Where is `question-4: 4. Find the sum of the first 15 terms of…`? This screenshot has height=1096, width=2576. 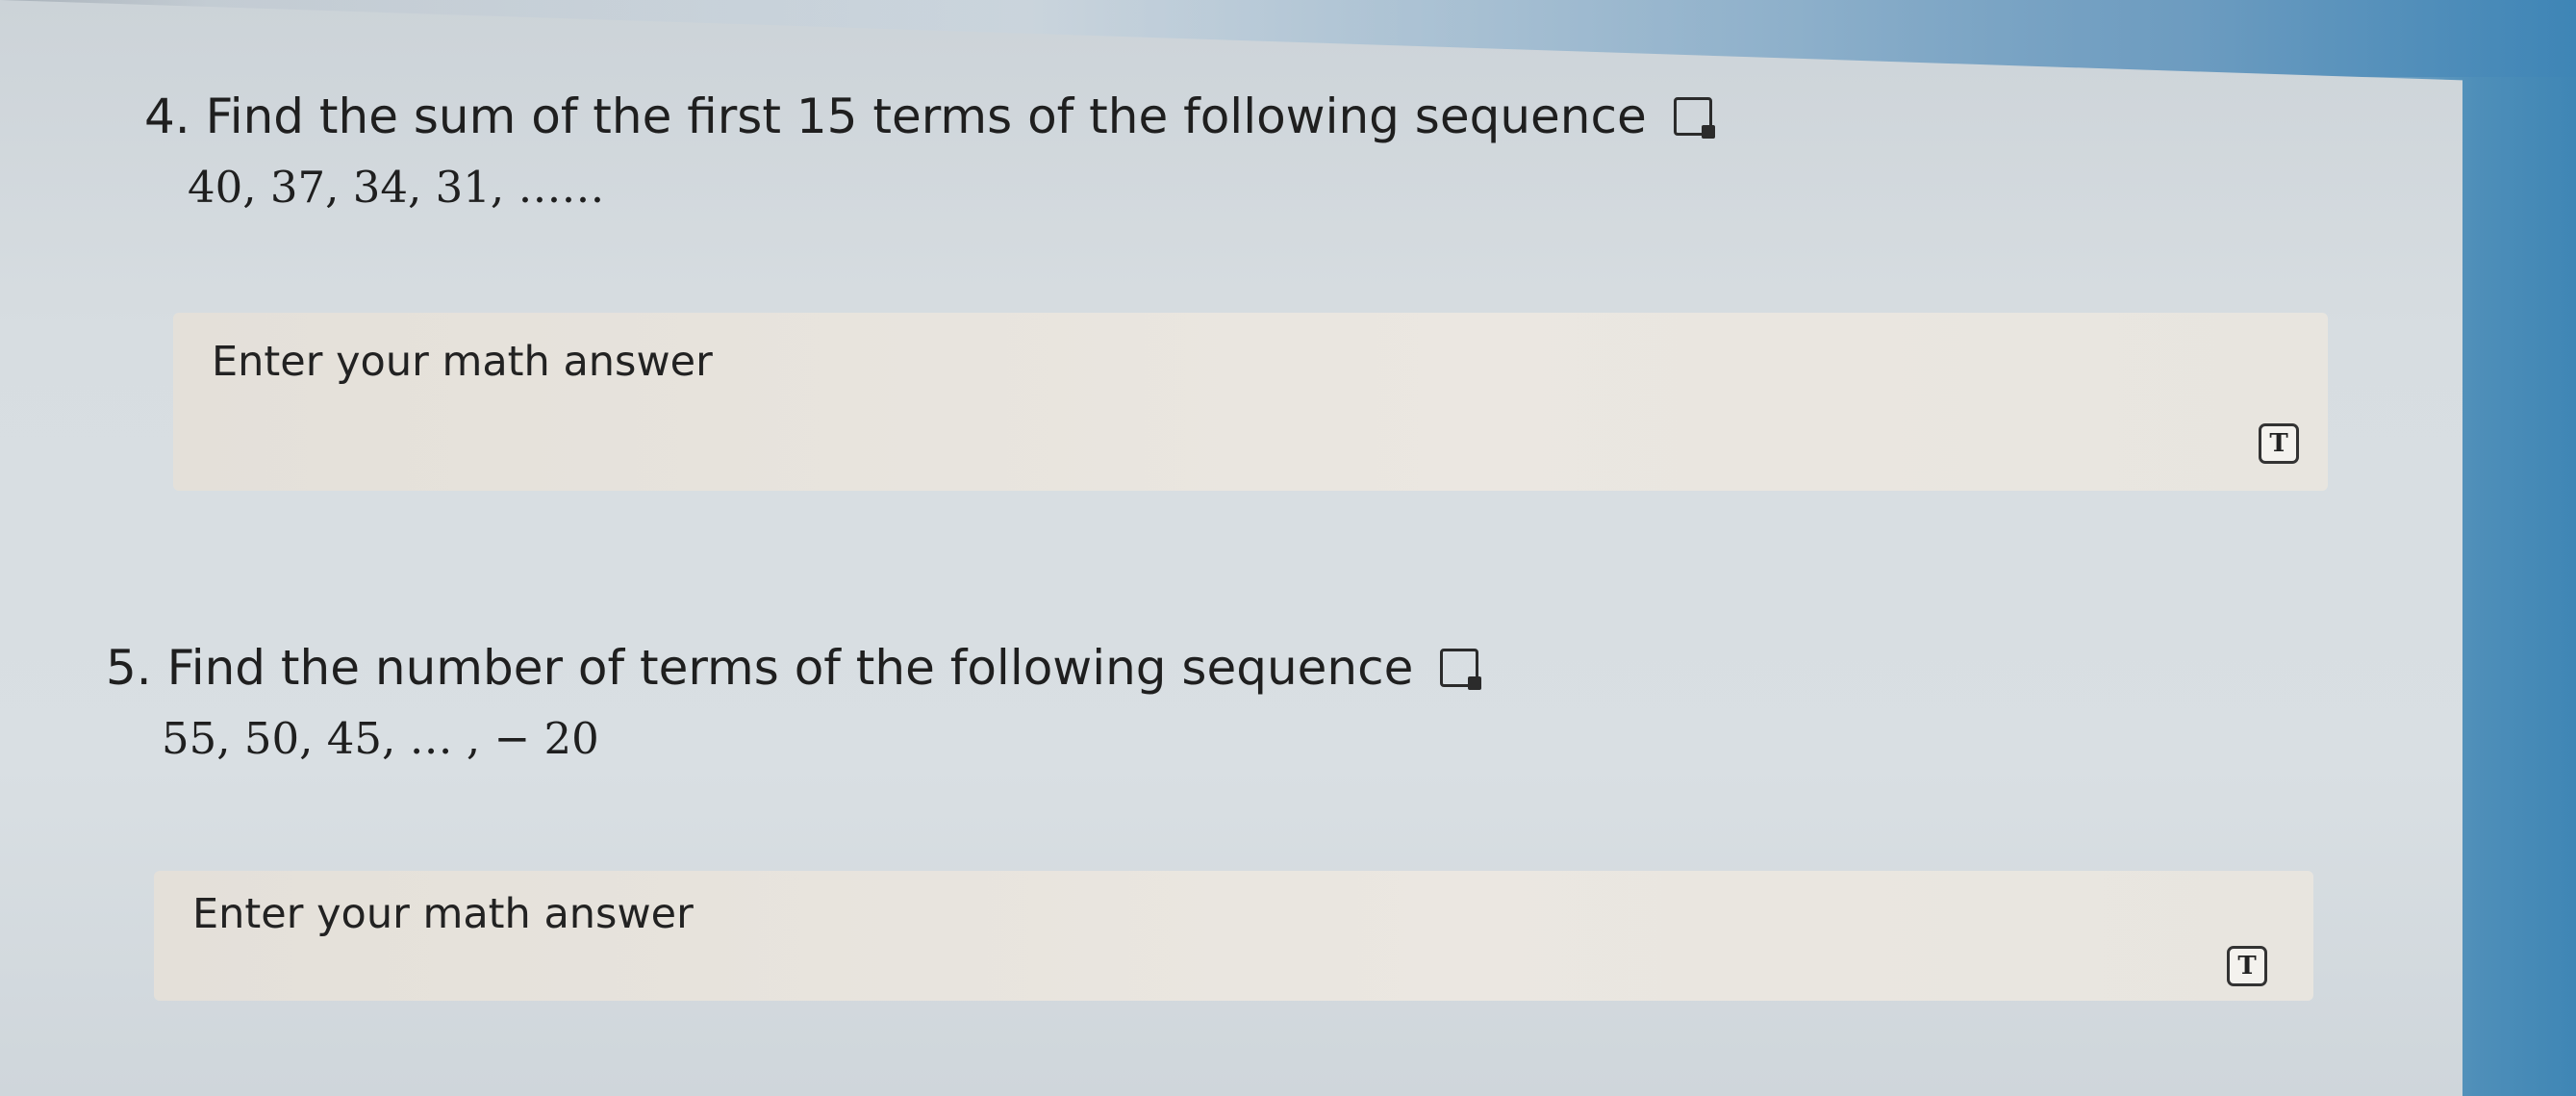 question-4: 4. Find the sum of the first 15 terms of… is located at coordinates (929, 151).